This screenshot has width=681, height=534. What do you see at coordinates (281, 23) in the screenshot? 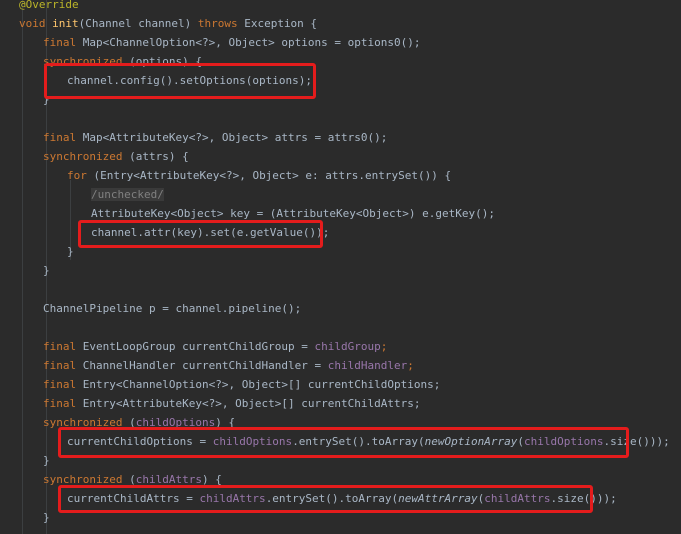
I see `code-token: Exception {` at bounding box center [281, 23].